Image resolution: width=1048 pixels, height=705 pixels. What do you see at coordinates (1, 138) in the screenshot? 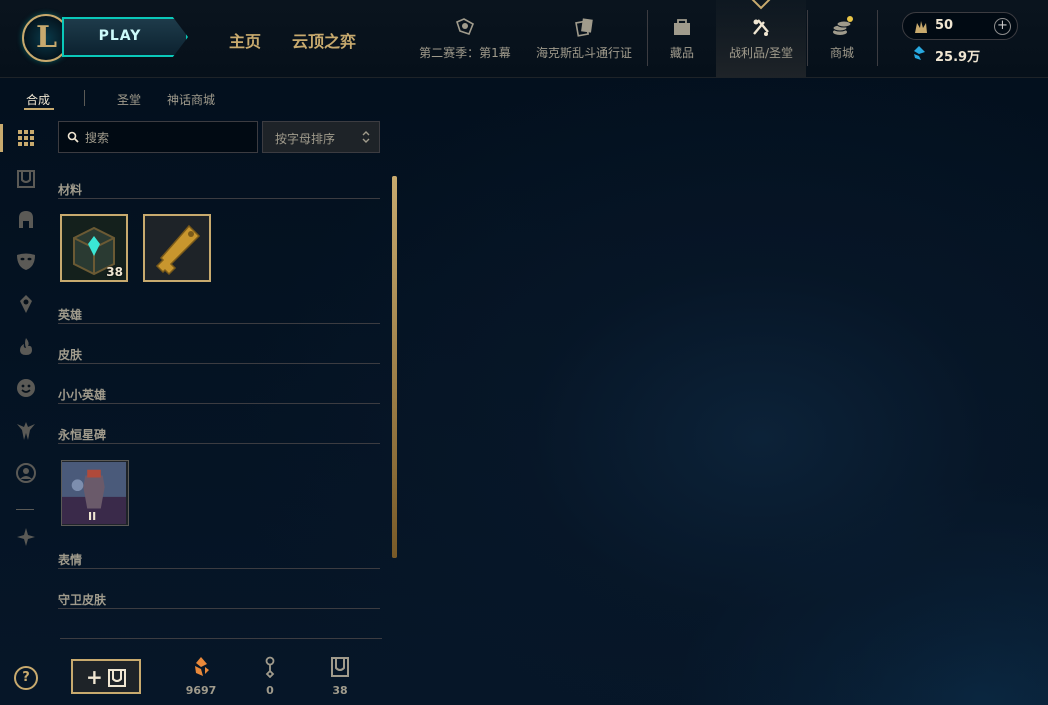
I see `rail-active-indicator` at bounding box center [1, 138].